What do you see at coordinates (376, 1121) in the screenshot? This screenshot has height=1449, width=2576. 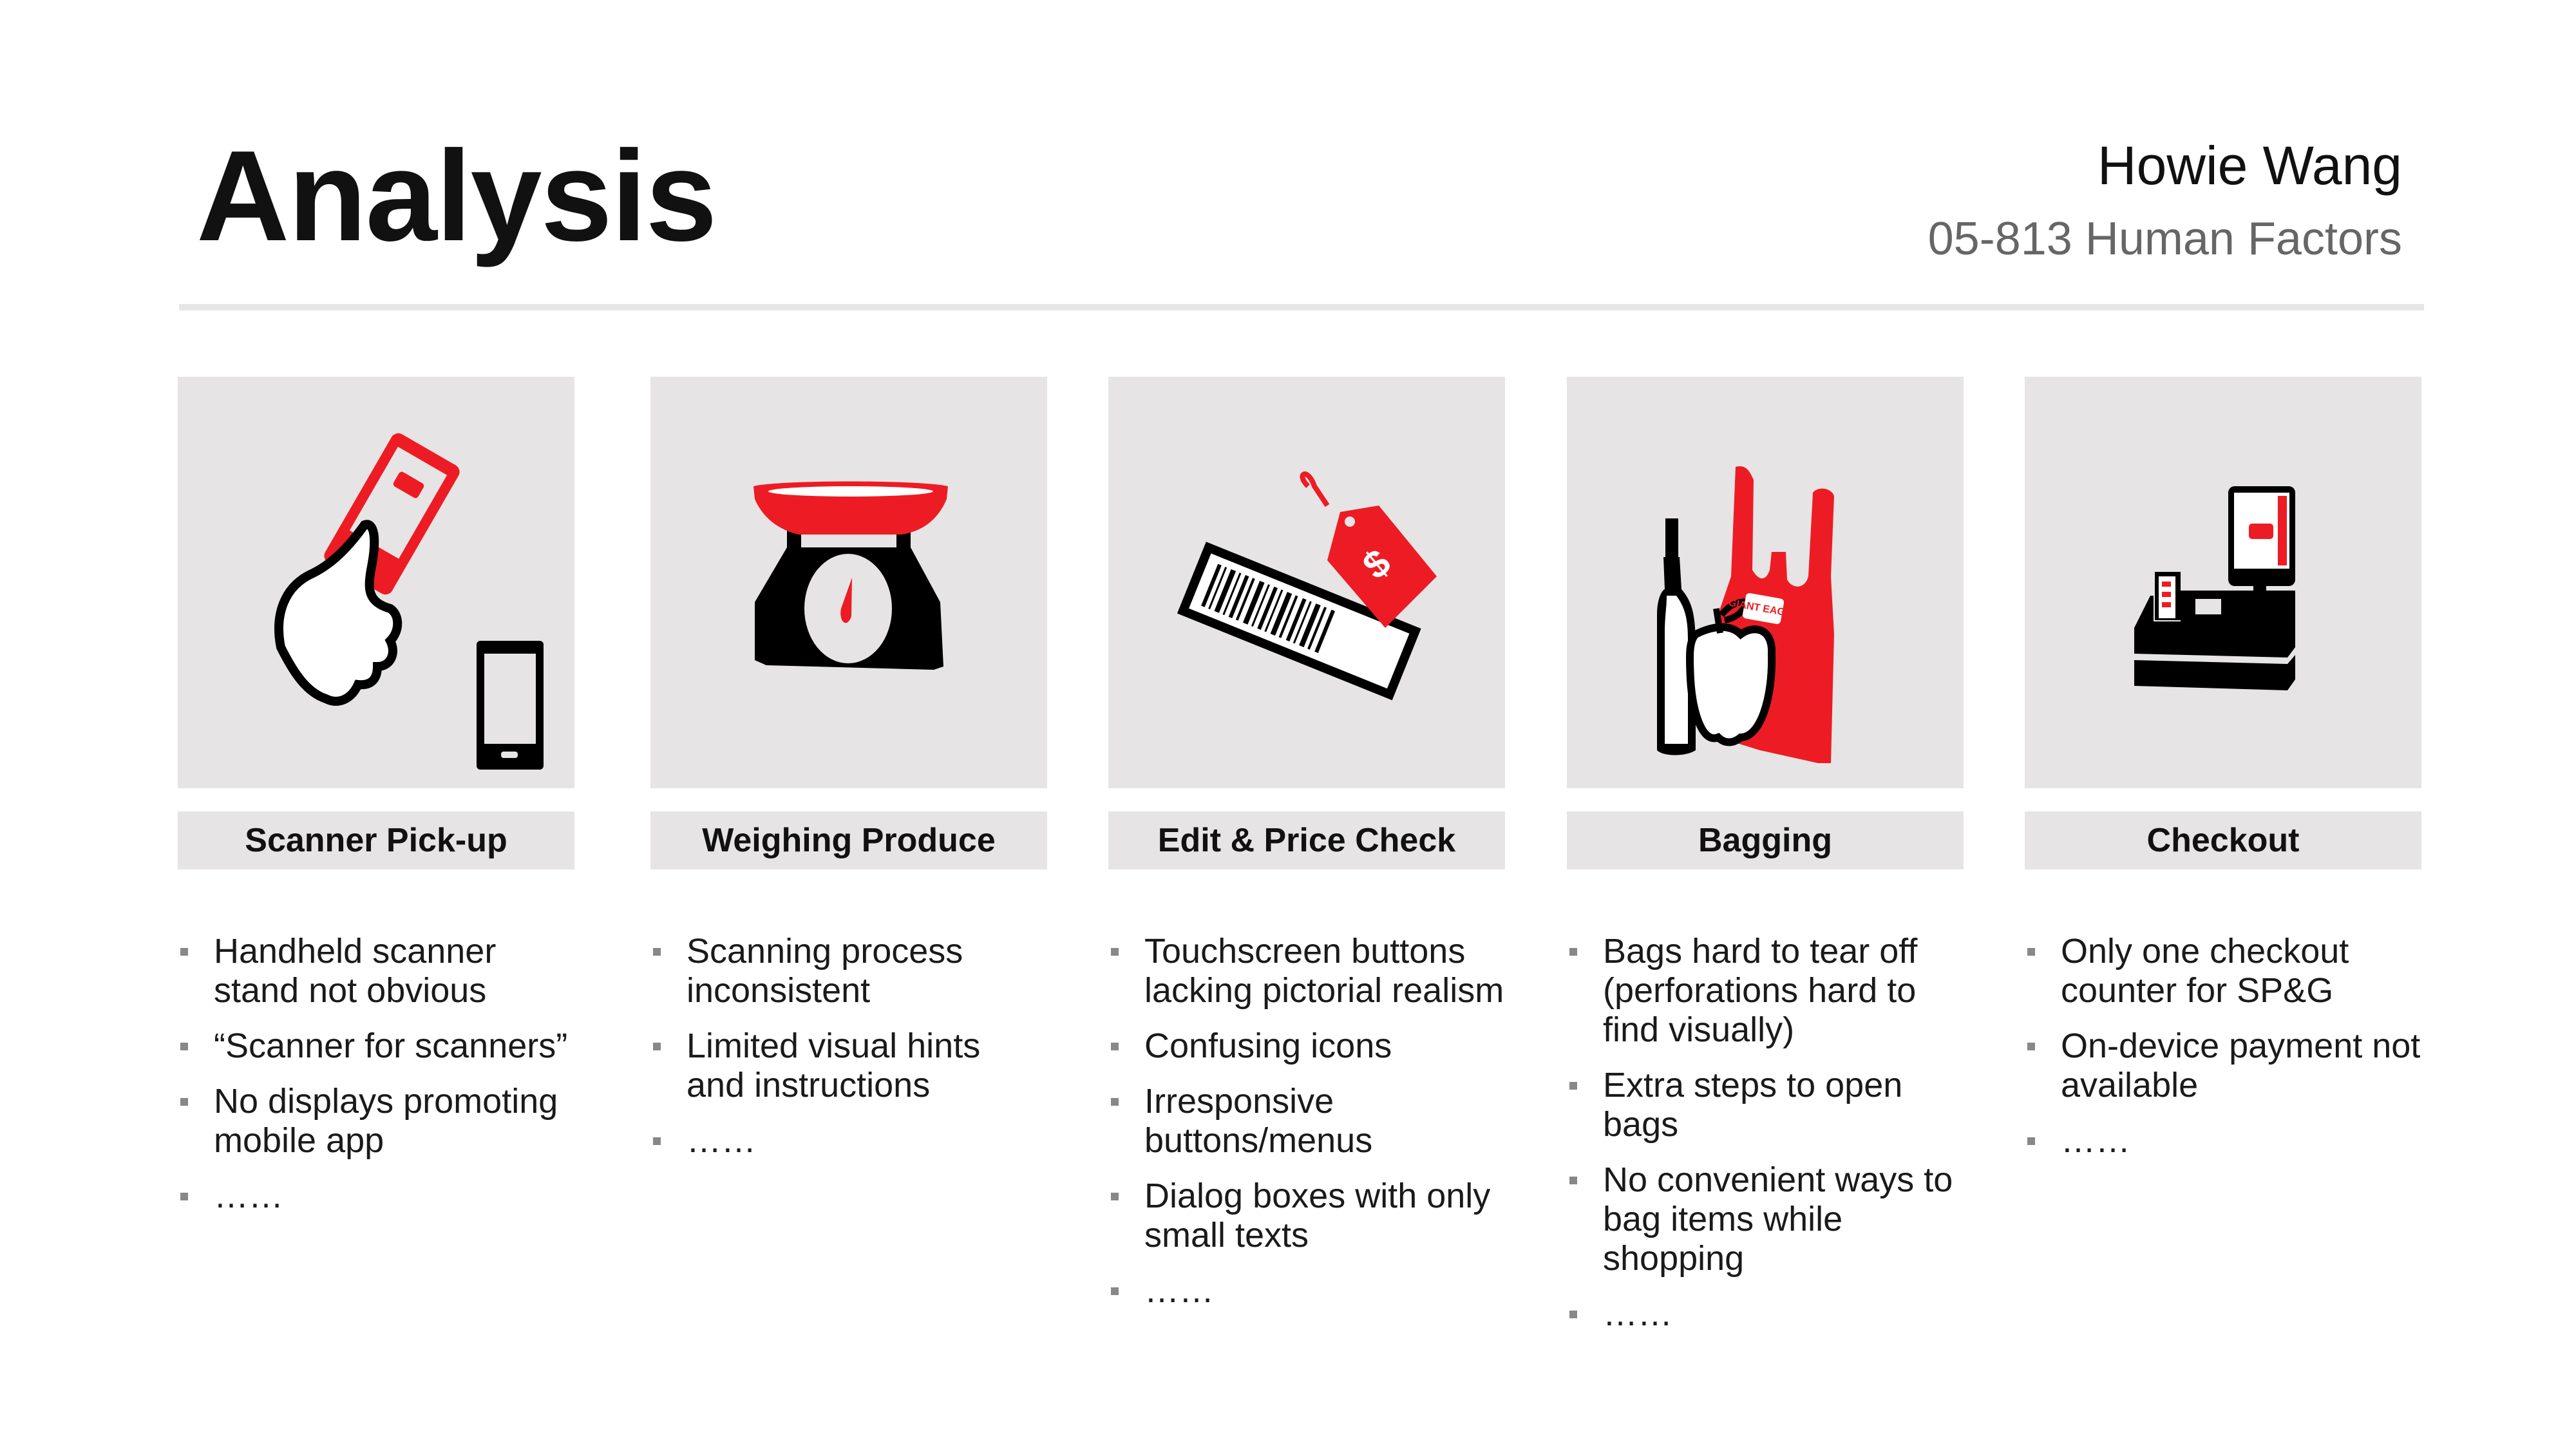 I see `list-item: No displays promoting mobile app` at bounding box center [376, 1121].